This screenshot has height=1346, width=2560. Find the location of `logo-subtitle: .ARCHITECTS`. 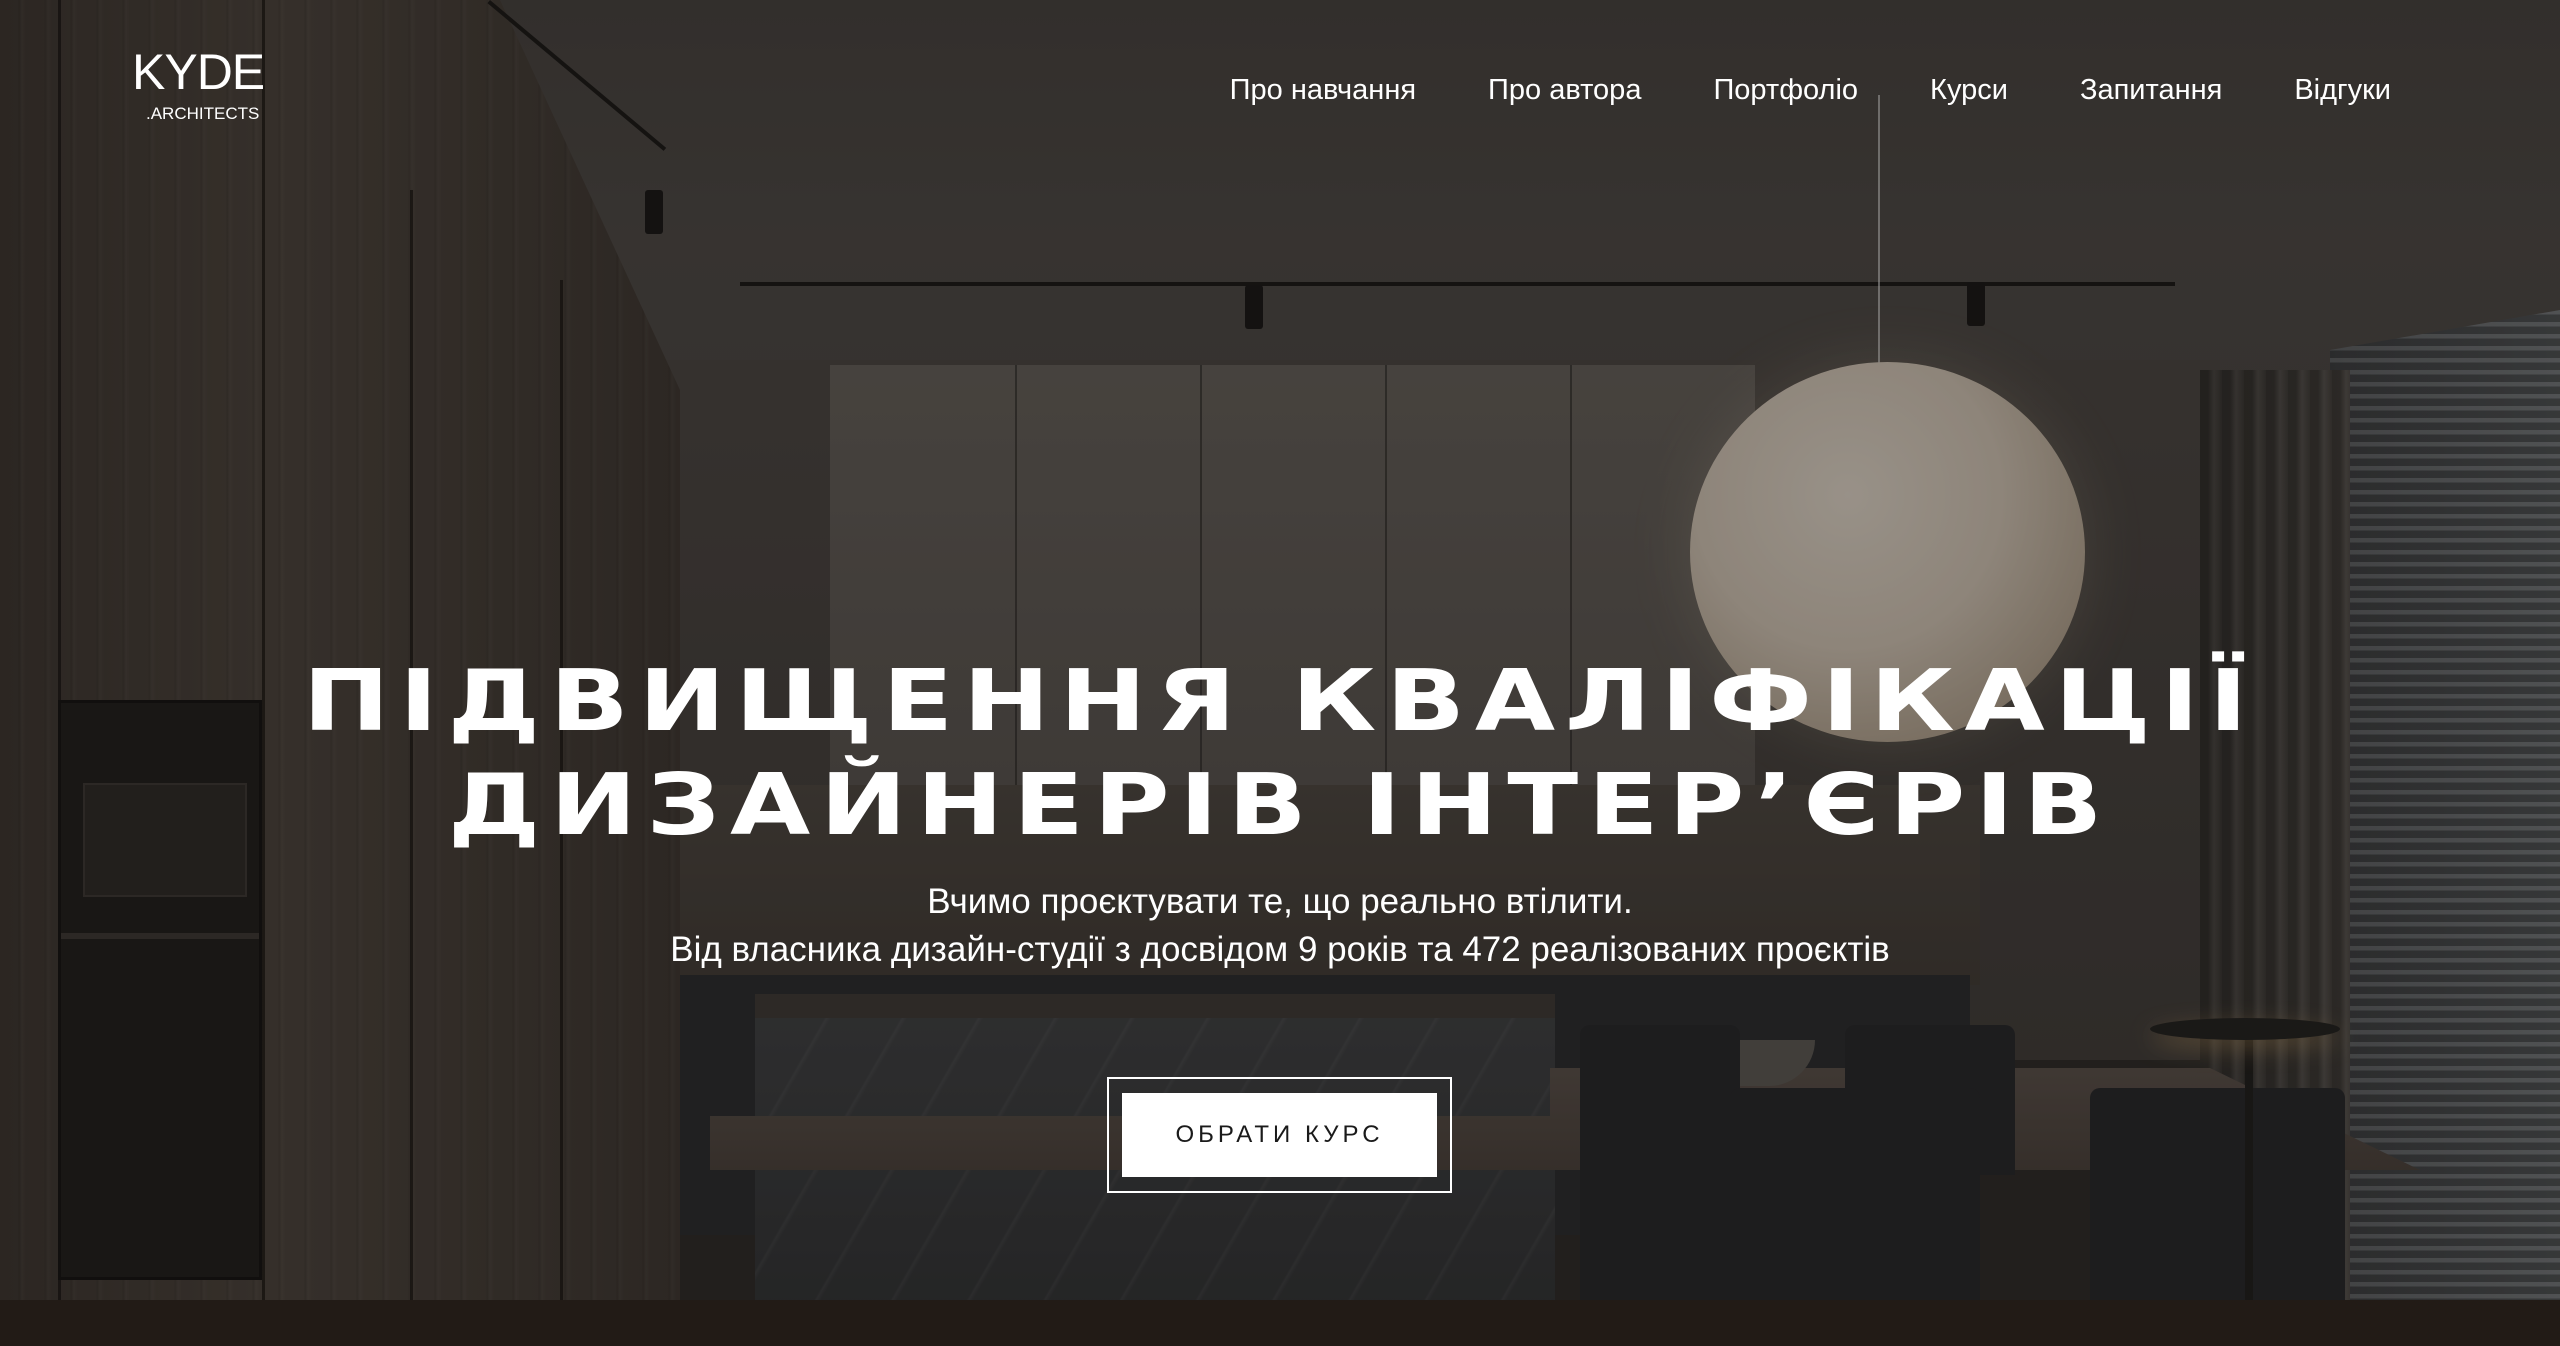

logo-subtitle: .ARCHITECTS is located at coordinates (203, 113).